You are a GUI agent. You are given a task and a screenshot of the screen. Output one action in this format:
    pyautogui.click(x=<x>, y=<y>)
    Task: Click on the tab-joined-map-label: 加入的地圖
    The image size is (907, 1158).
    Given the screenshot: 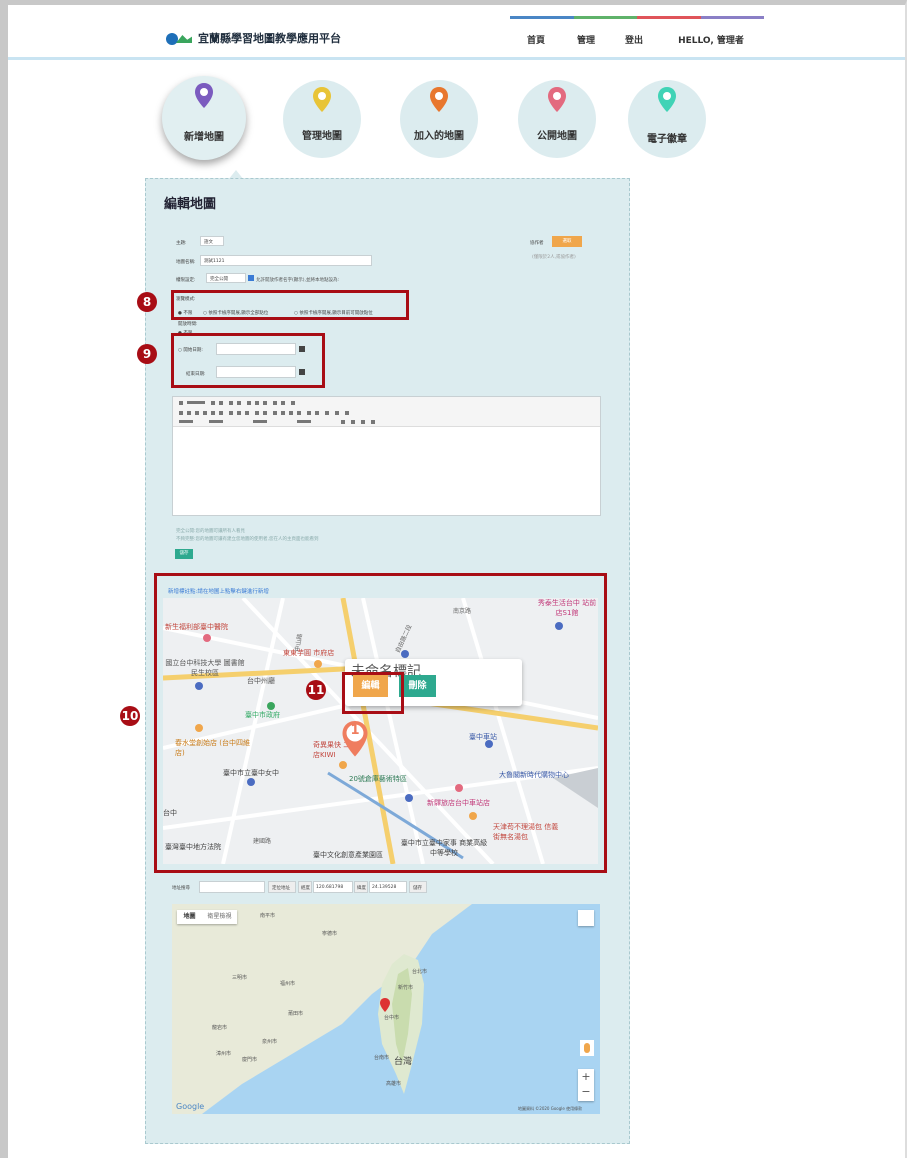 What is the action you would take?
    pyautogui.click(x=439, y=136)
    